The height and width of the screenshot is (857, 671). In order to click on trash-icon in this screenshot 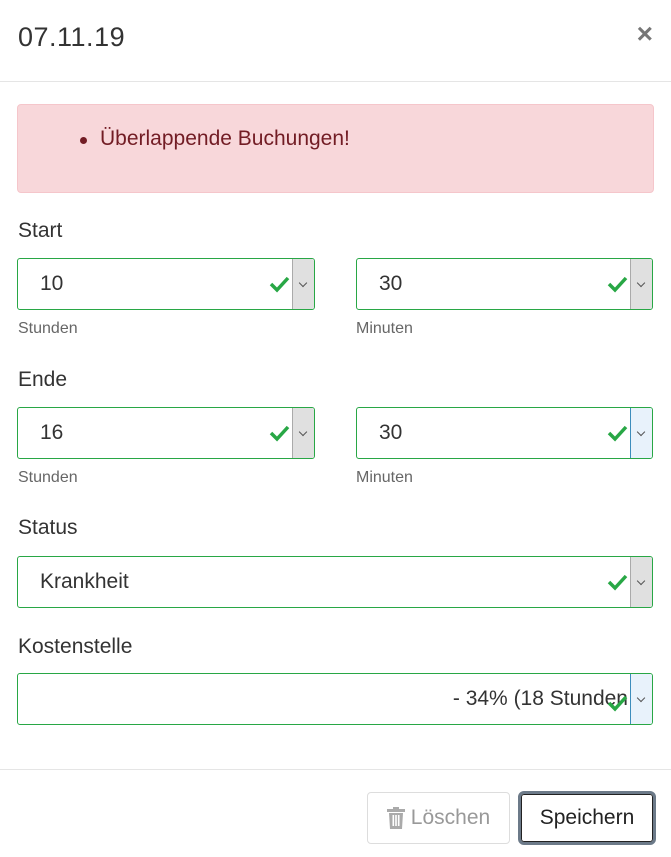, I will do `click(395, 818)`.